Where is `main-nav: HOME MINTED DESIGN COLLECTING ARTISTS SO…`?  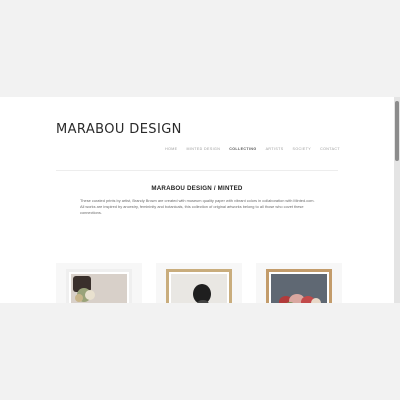
main-nav: HOME MINTED DESIGN COLLECTING ARTISTS SO… is located at coordinates (252, 149).